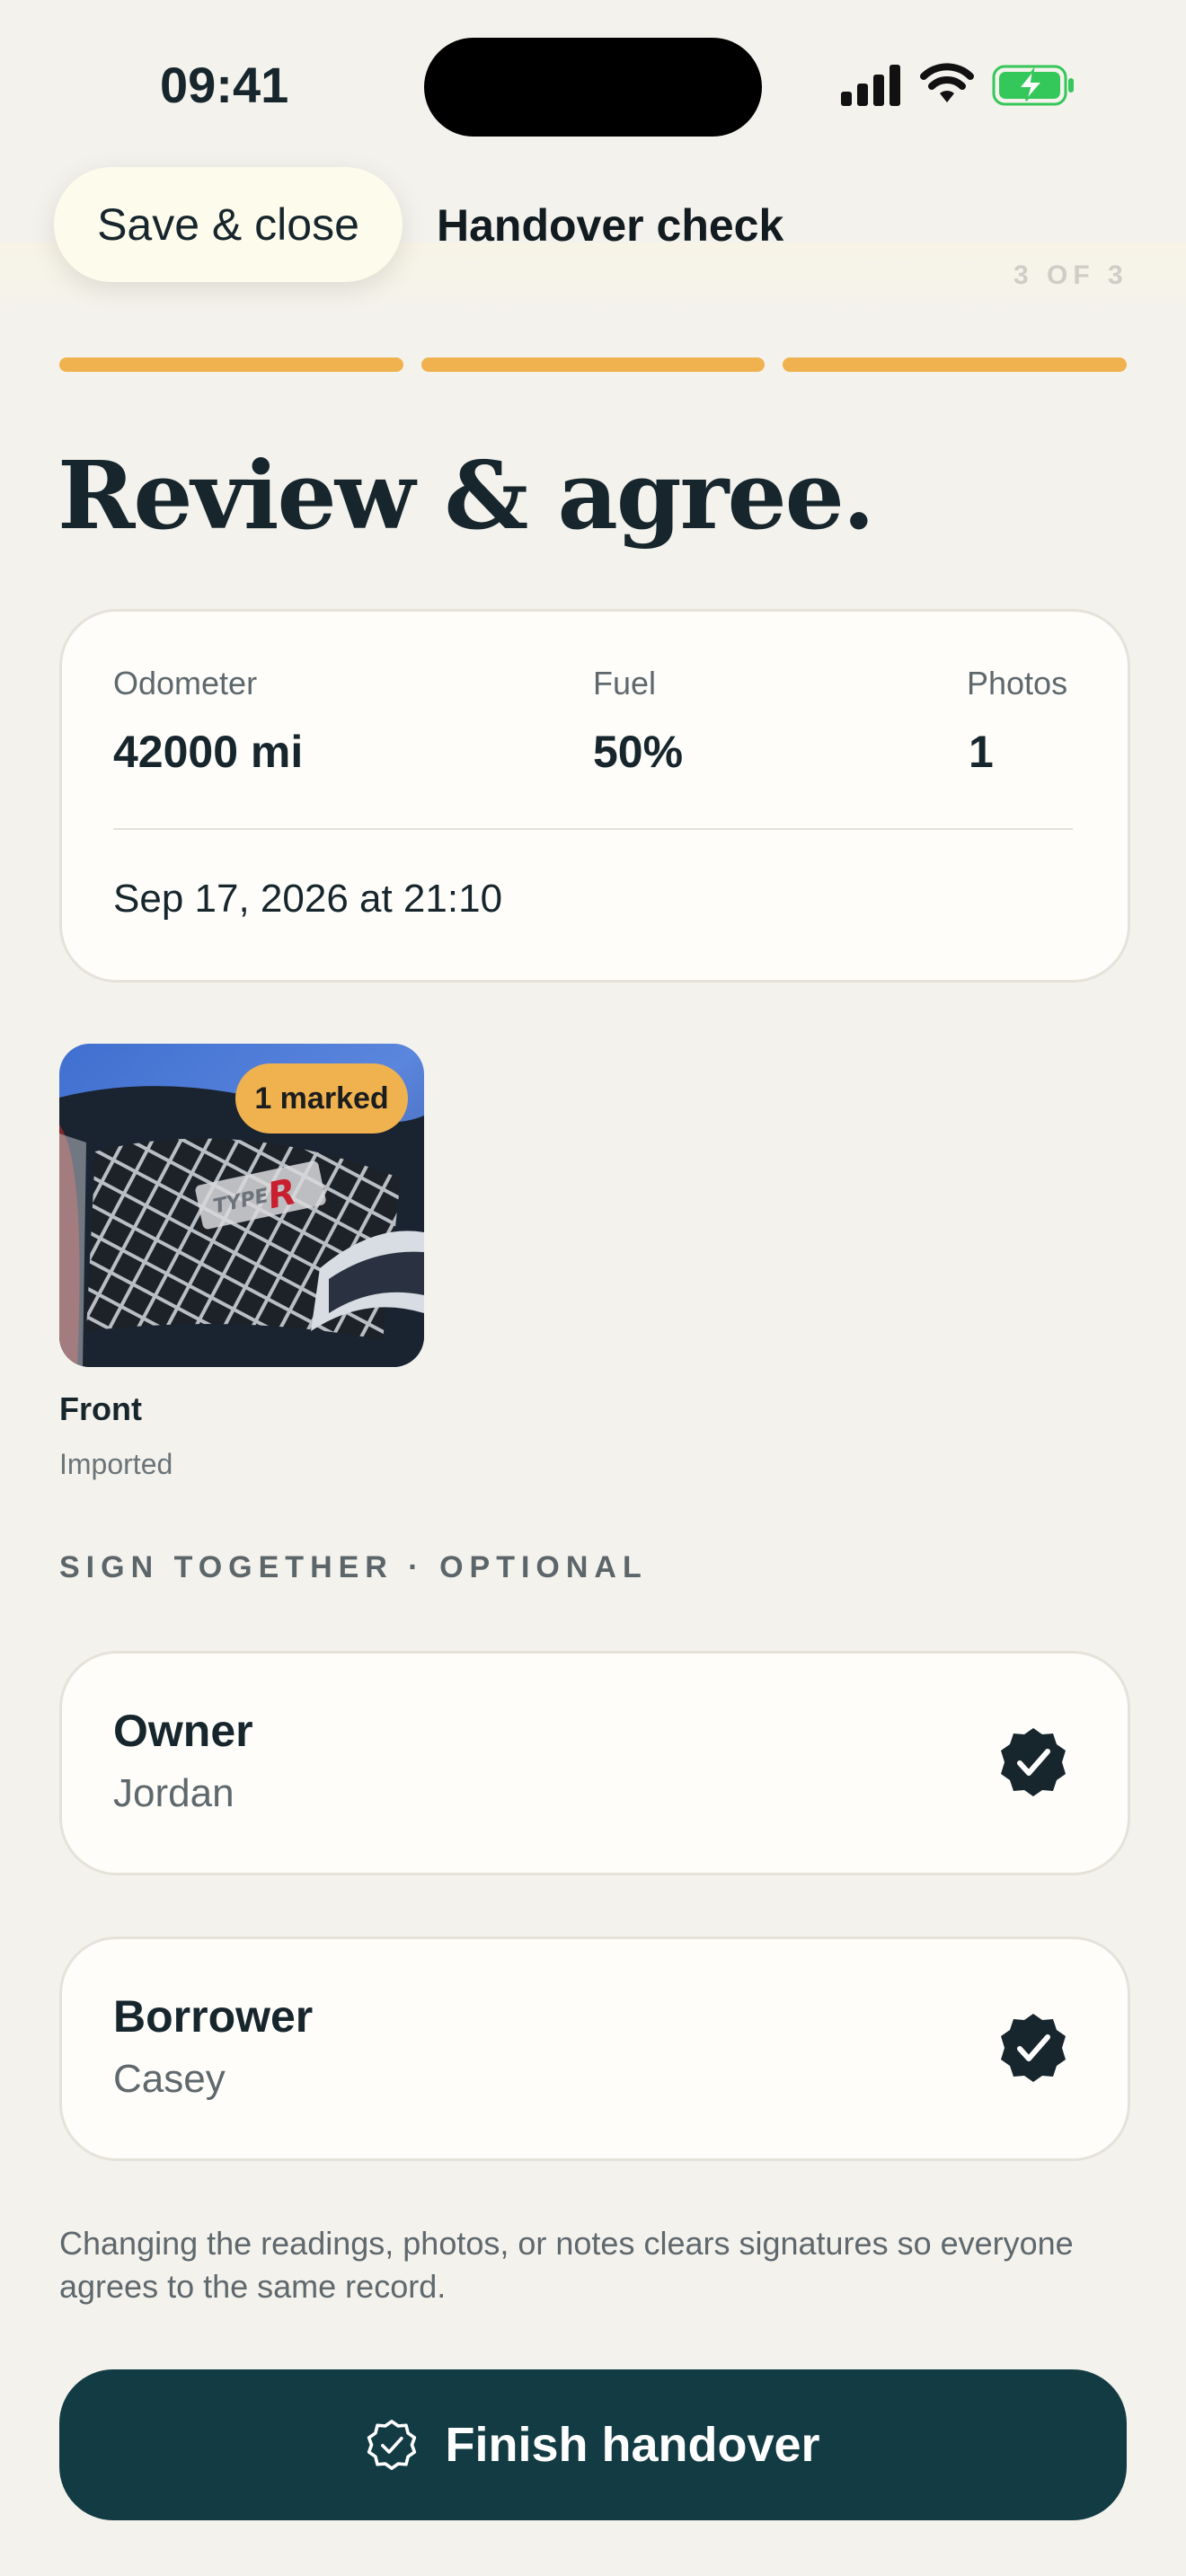  What do you see at coordinates (100, 1408) in the screenshot?
I see `photo-name: Front` at bounding box center [100, 1408].